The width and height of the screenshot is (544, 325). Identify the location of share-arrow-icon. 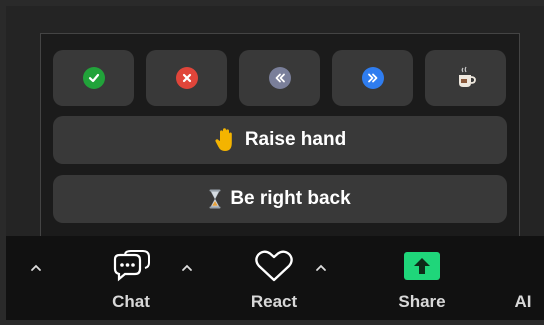
(422, 266).